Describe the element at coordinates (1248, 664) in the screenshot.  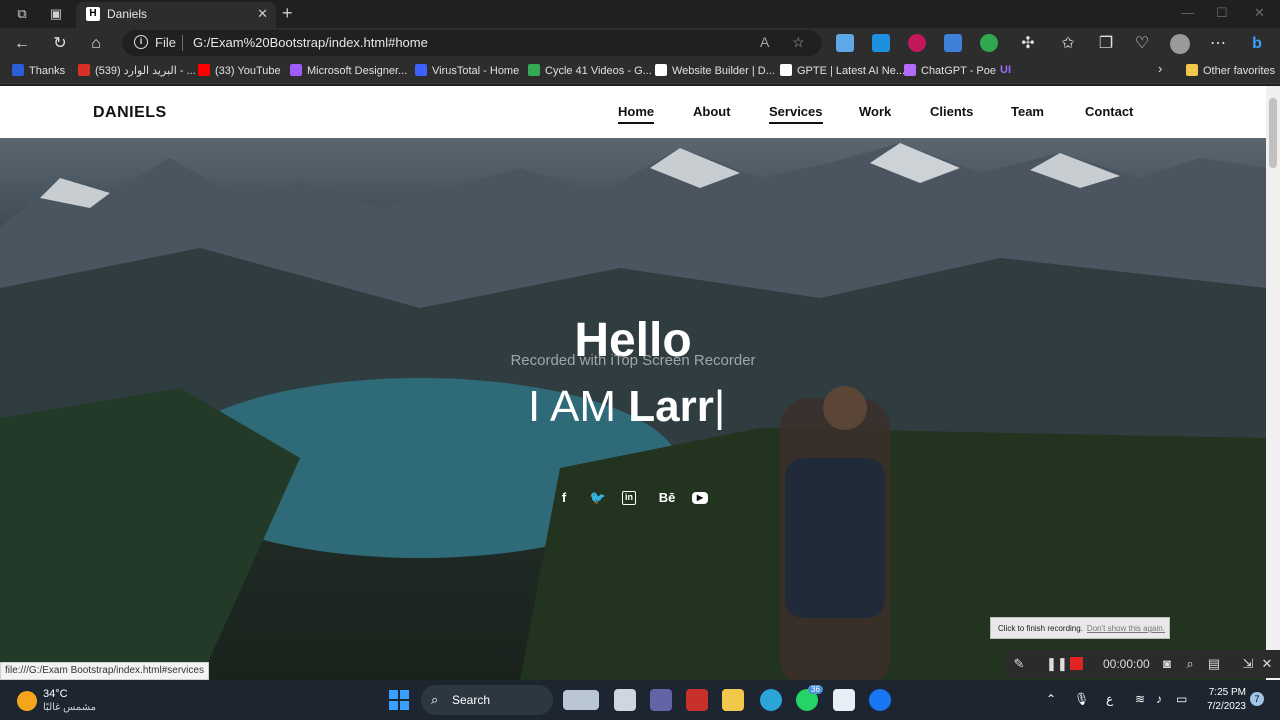
I see `minimize-recorder-icon: ⇲` at that location.